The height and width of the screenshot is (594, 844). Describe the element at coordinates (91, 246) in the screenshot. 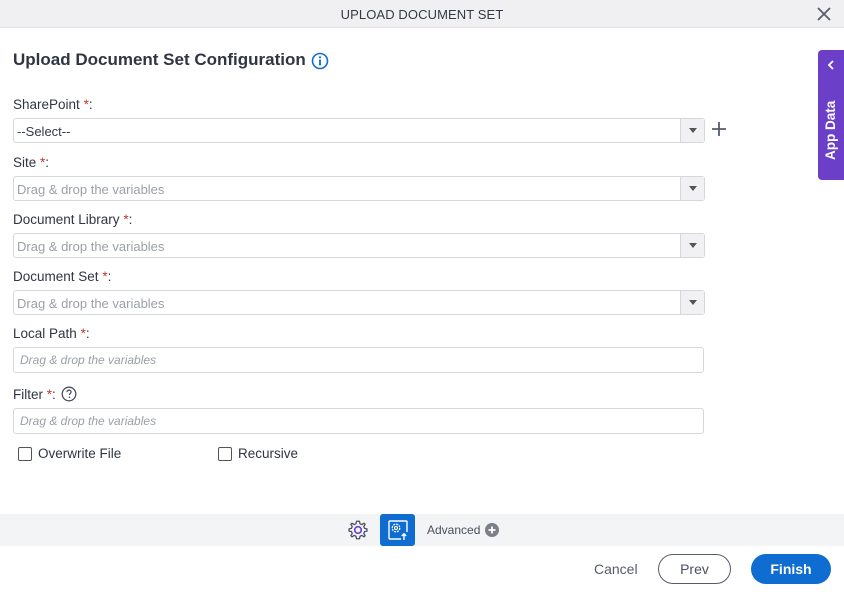

I see `document-library-placeholder: Drag & drop the variables` at that location.